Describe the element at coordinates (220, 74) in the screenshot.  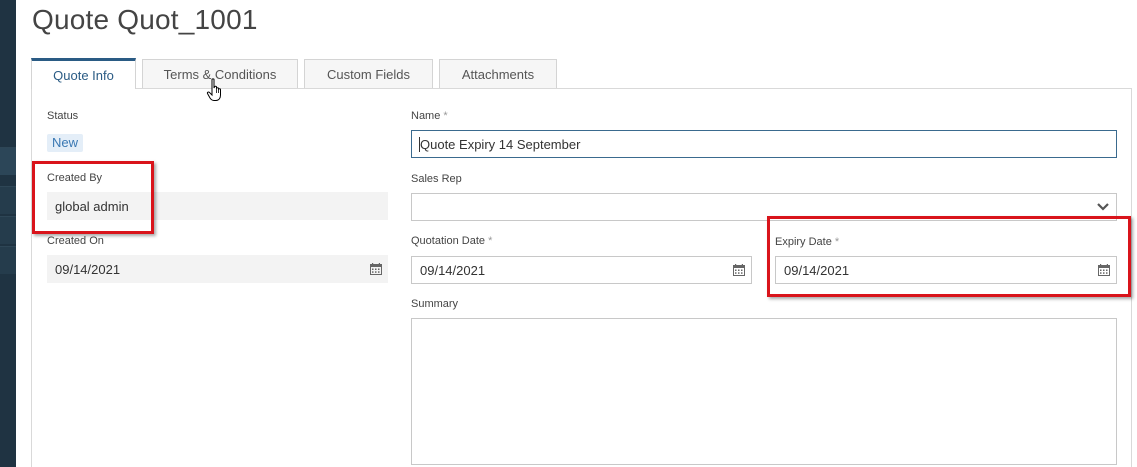
I see `tab-terms-conditions: Terms & Conditions` at that location.